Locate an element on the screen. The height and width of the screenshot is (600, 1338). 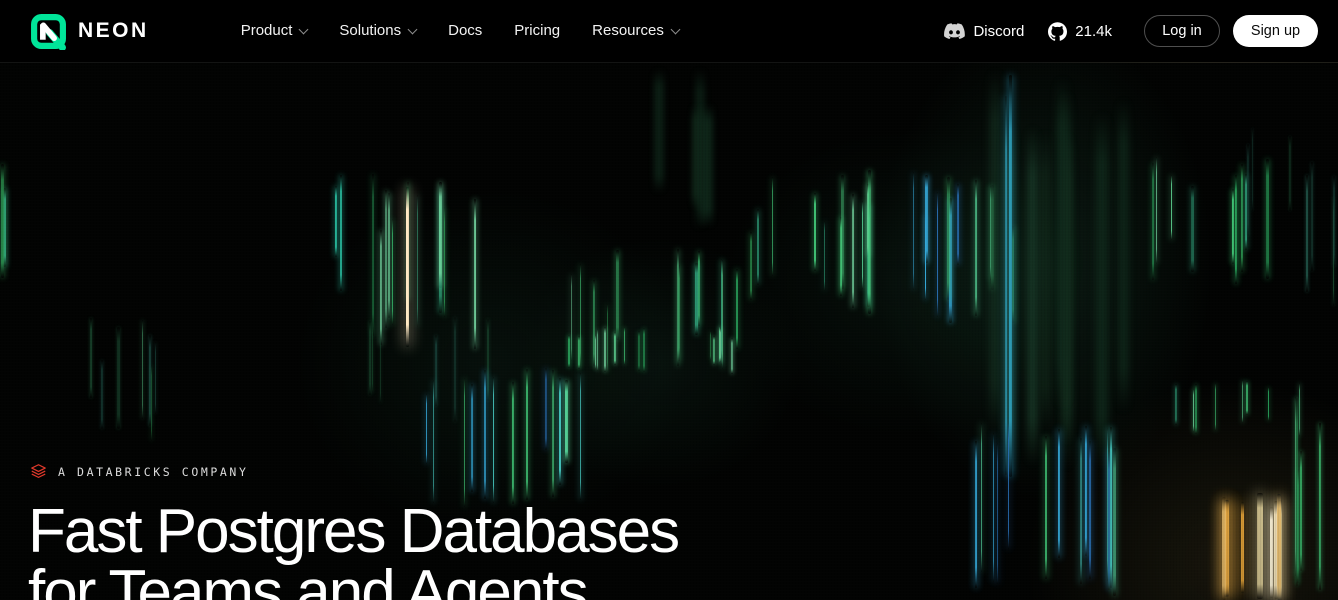
login-button-label: Log in is located at coordinates (1182, 31).